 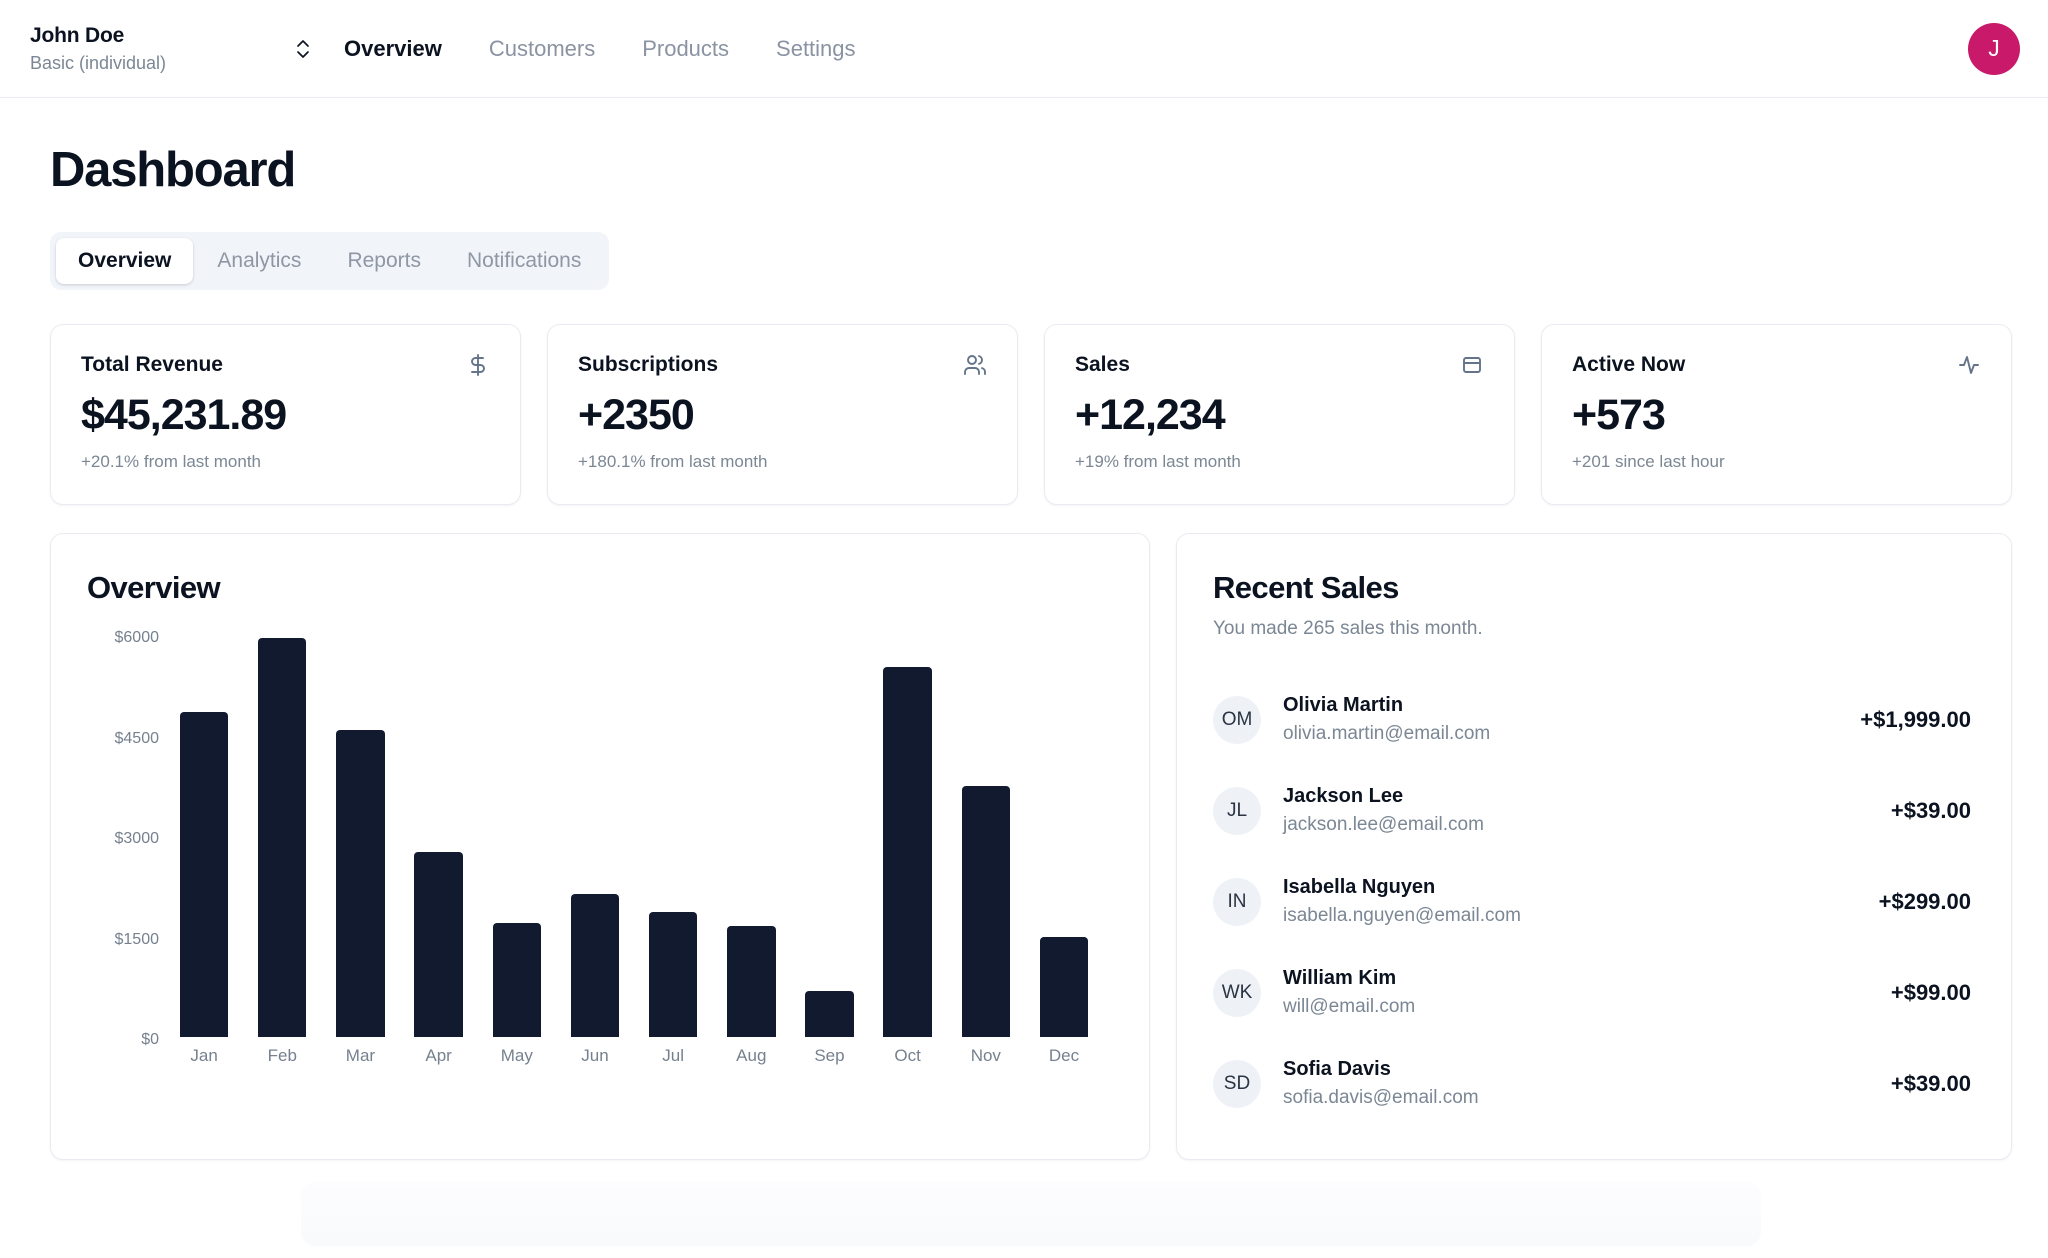 I want to click on chart-x-tick: Mar, so click(x=360, y=1055).